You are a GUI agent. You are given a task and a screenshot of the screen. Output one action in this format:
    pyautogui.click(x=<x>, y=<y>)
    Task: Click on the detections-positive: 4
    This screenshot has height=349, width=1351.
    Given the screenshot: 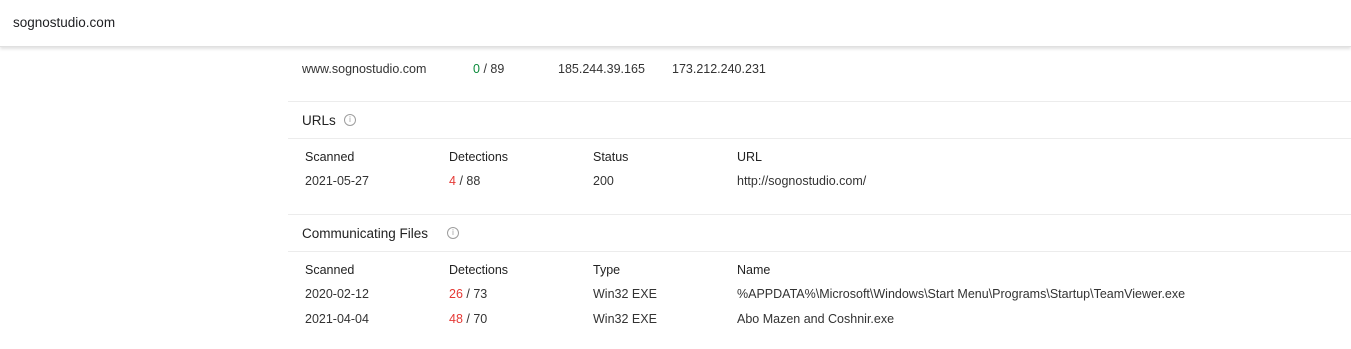 What is the action you would take?
    pyautogui.click(x=452, y=181)
    